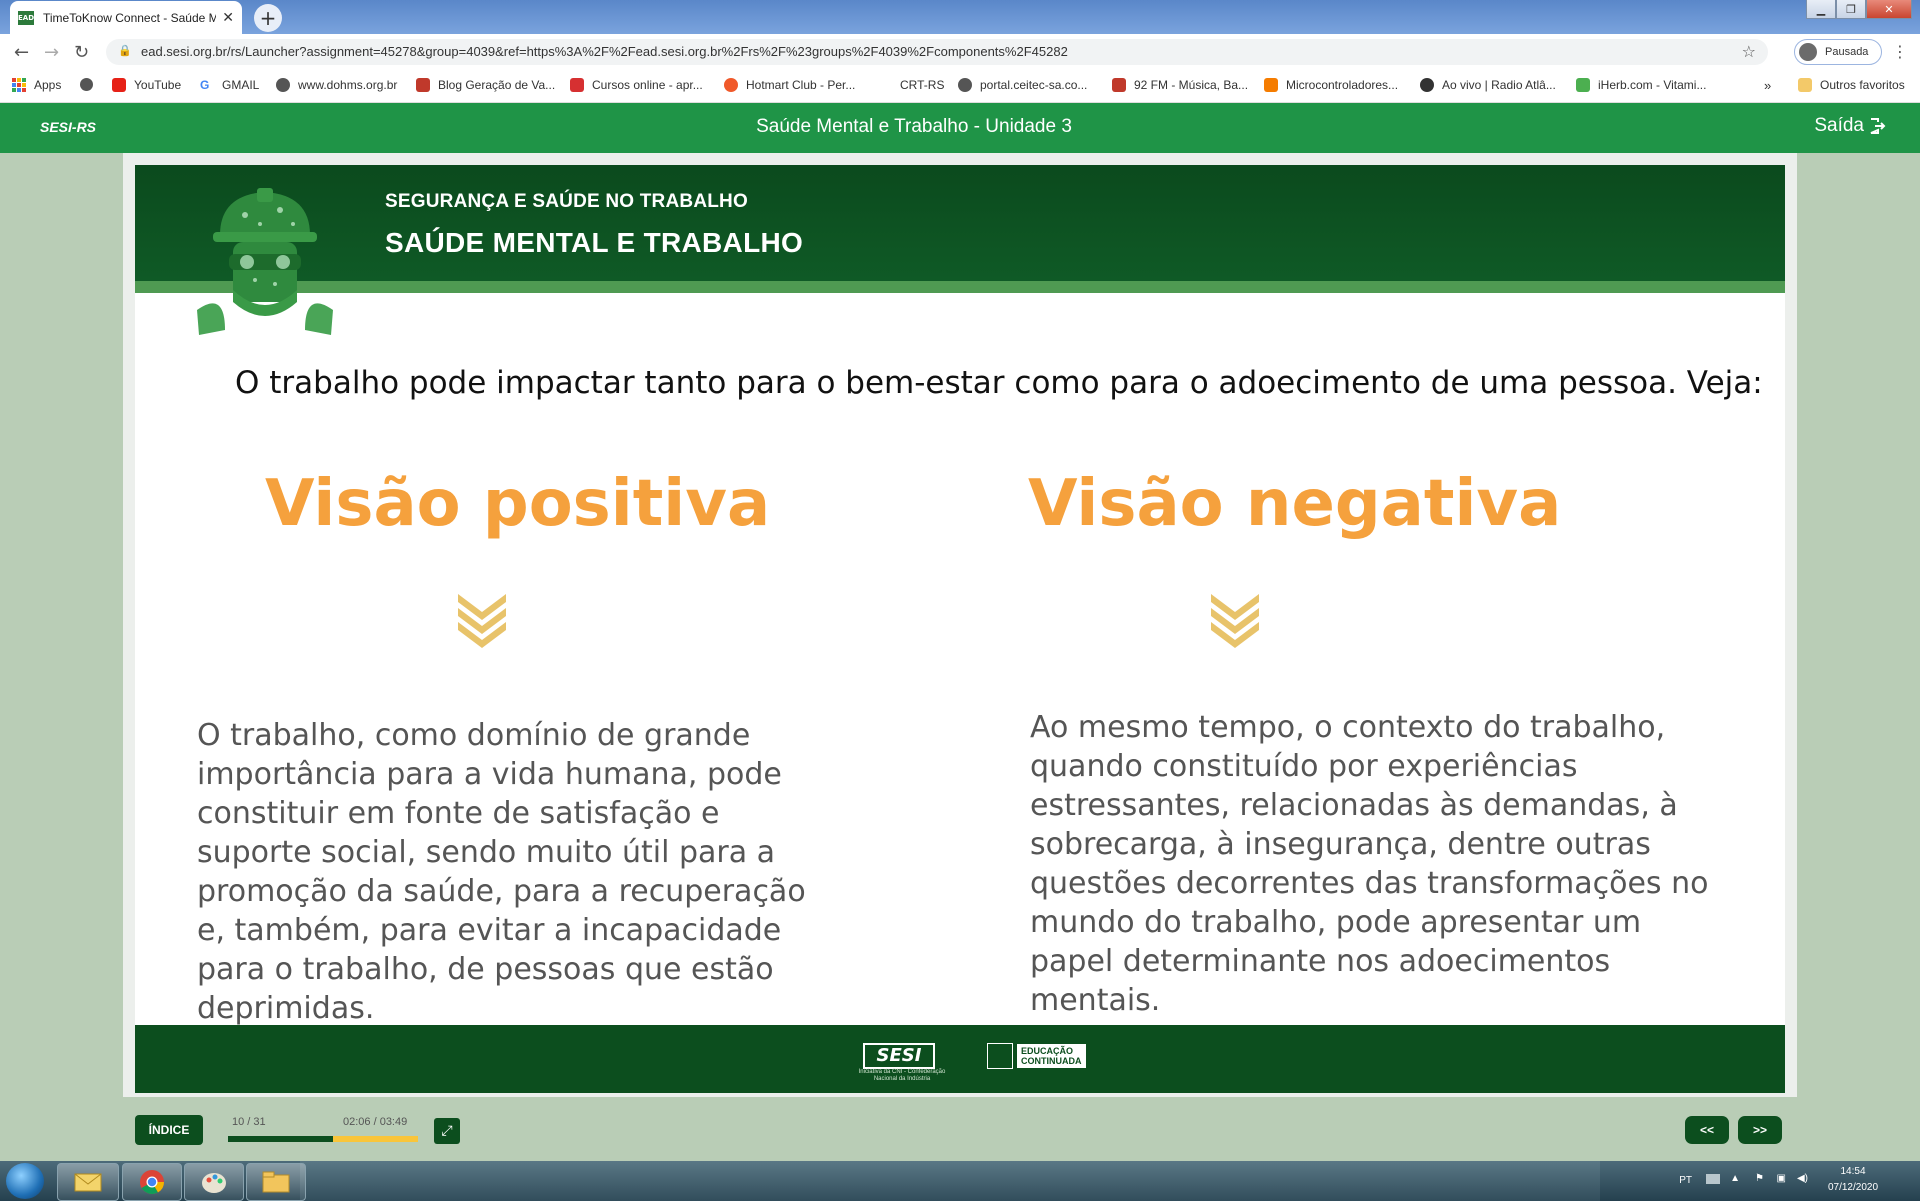 The width and height of the screenshot is (1920, 1201). I want to click on taskbar-explorer-icon, so click(276, 1182).